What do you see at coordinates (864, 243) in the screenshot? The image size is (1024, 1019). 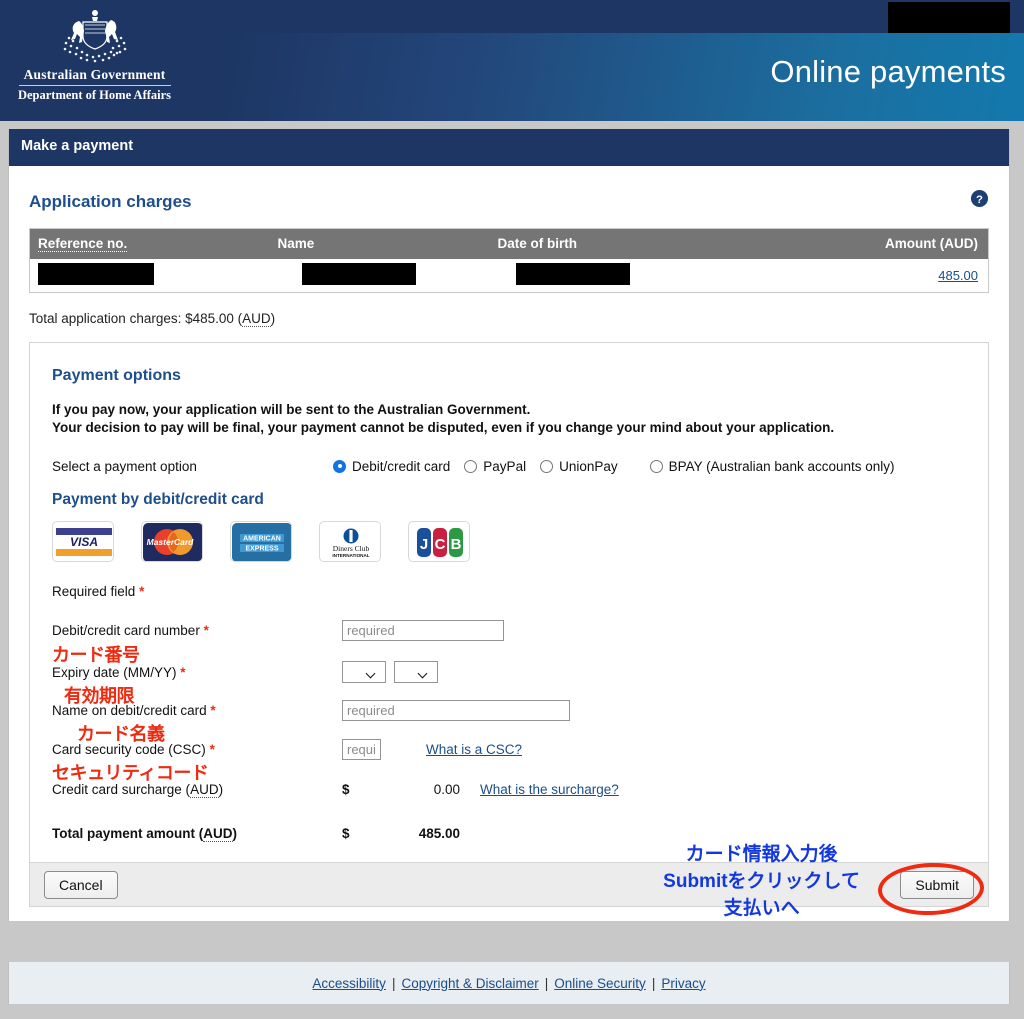 I see `column-amount: Amount (AUD)` at bounding box center [864, 243].